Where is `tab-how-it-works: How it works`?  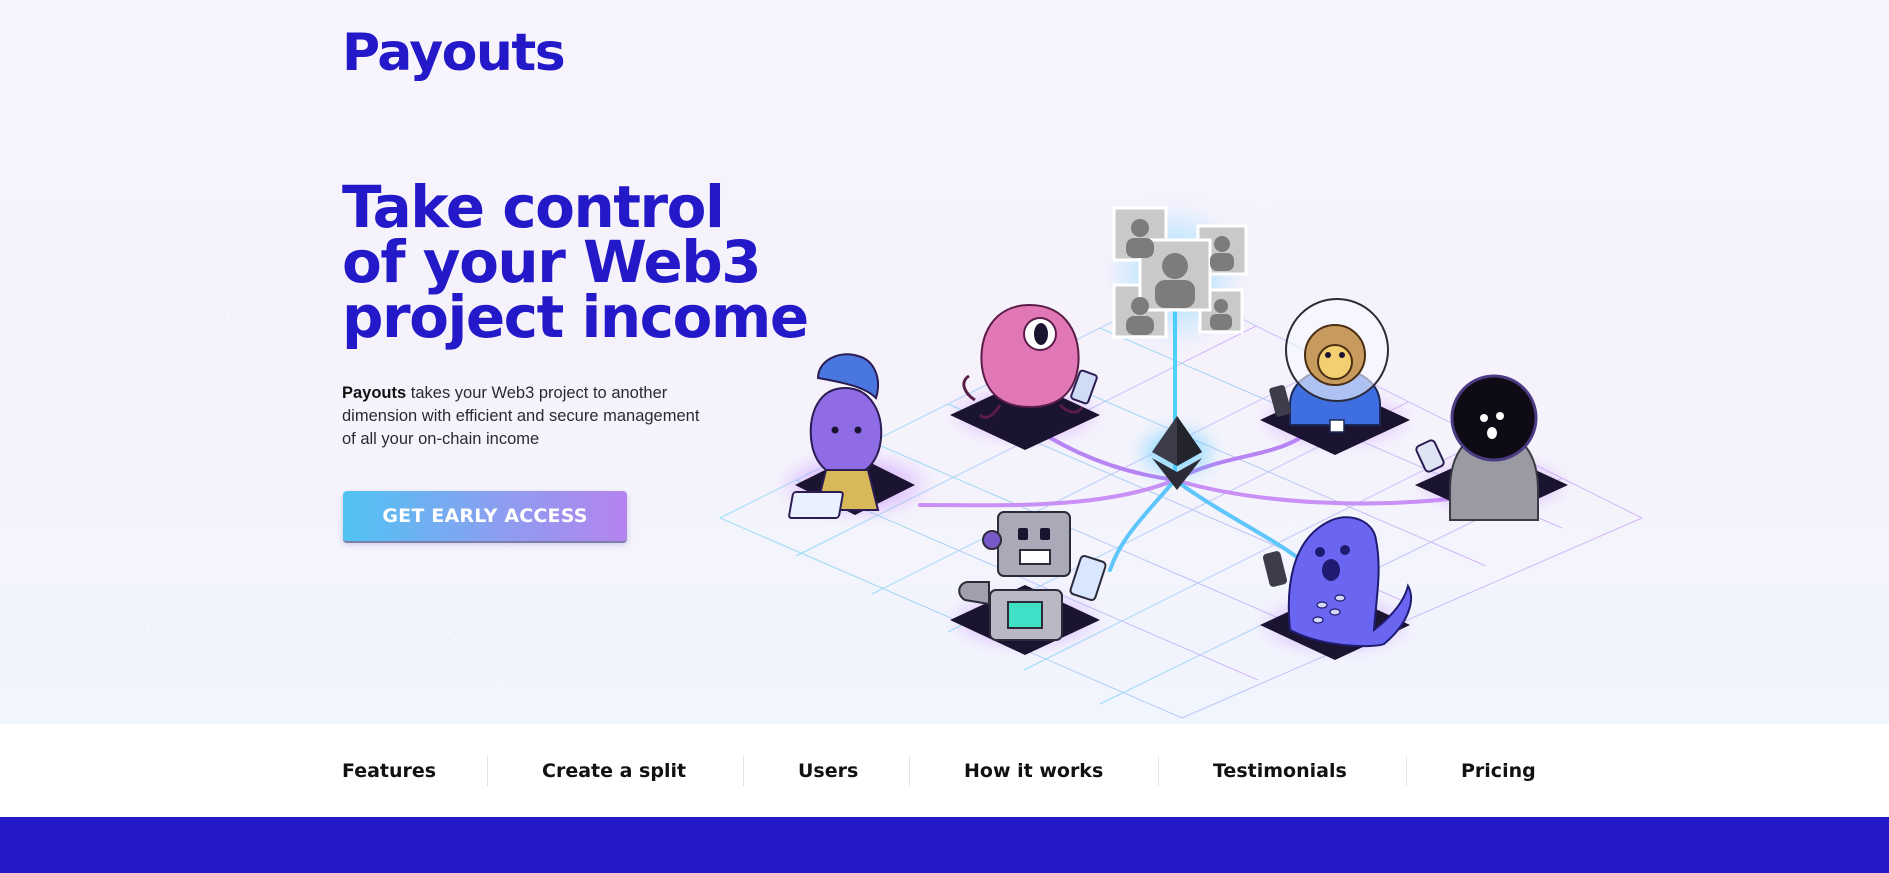
tab-how-it-works: How it works is located at coordinates (1033, 770).